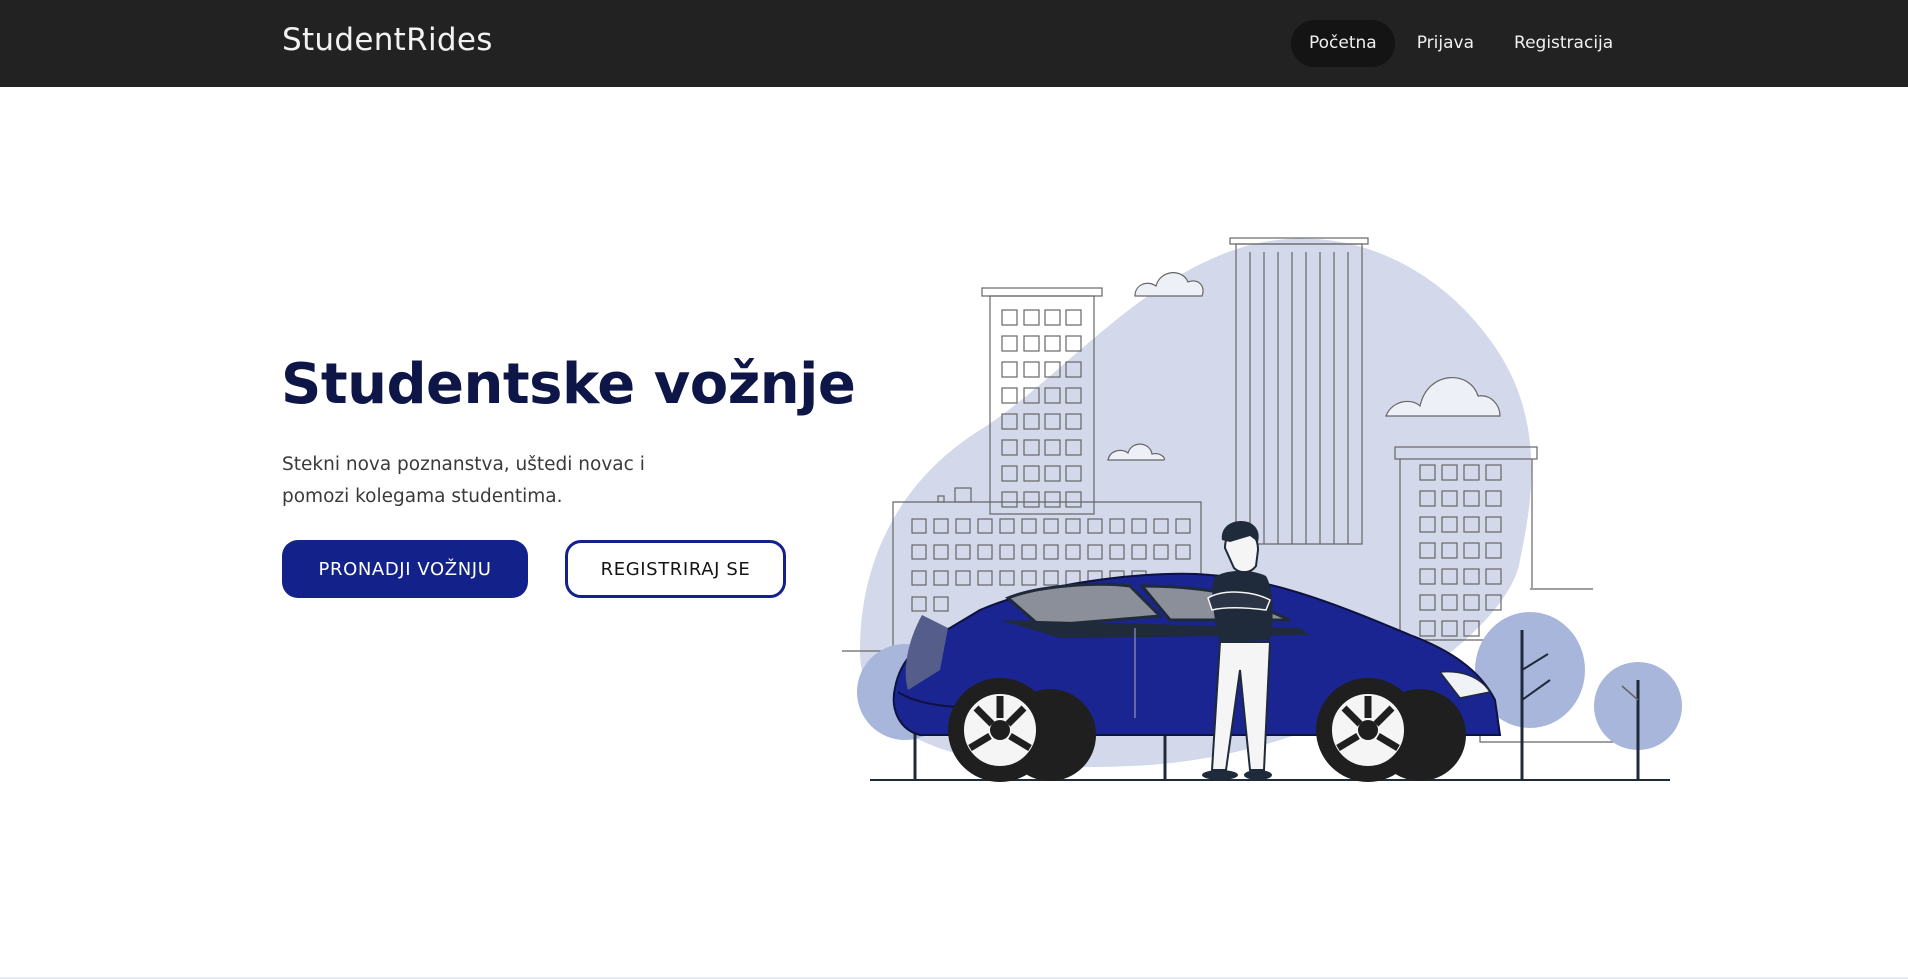 The height and width of the screenshot is (979, 1908). I want to click on nav-link-registracija: Registracija, so click(1563, 43).